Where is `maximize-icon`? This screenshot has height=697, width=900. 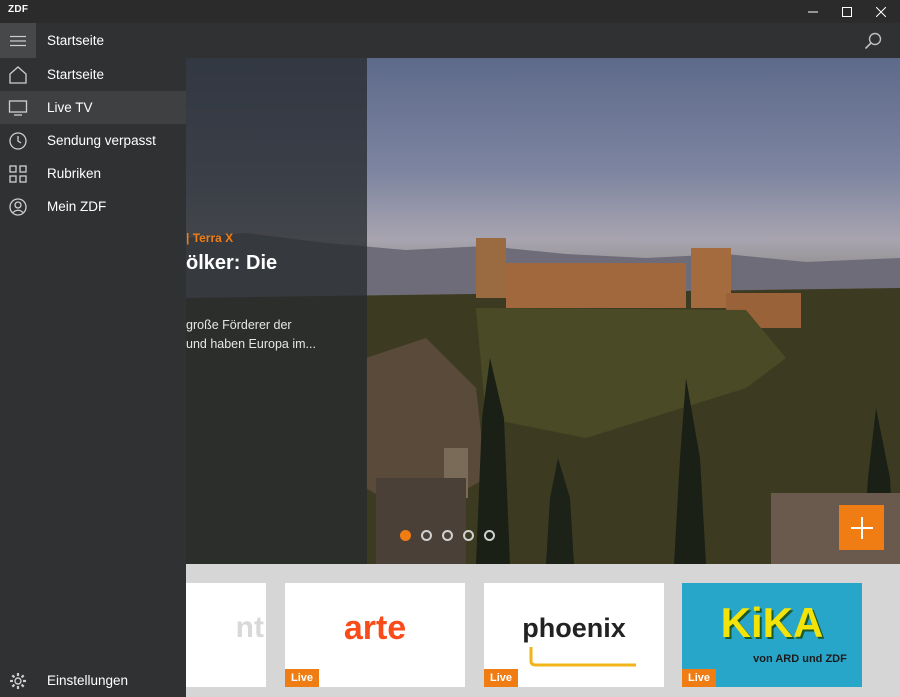 maximize-icon is located at coordinates (847, 11).